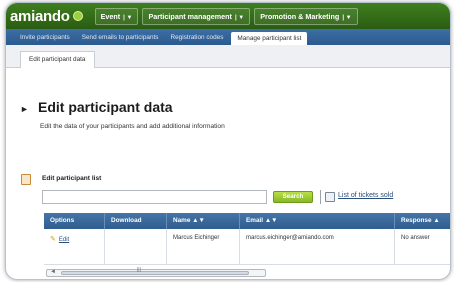  What do you see at coordinates (228, 56) in the screenshot?
I see `breadcrumb-bar: Edit participant data` at bounding box center [228, 56].